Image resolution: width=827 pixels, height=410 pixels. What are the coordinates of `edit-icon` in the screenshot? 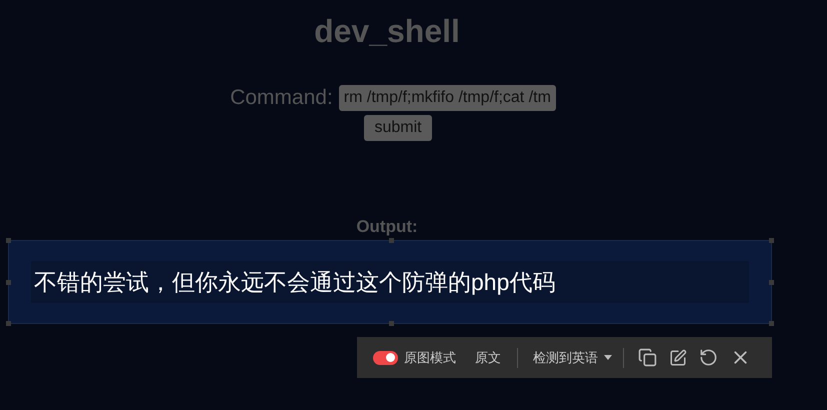 It's located at (678, 357).